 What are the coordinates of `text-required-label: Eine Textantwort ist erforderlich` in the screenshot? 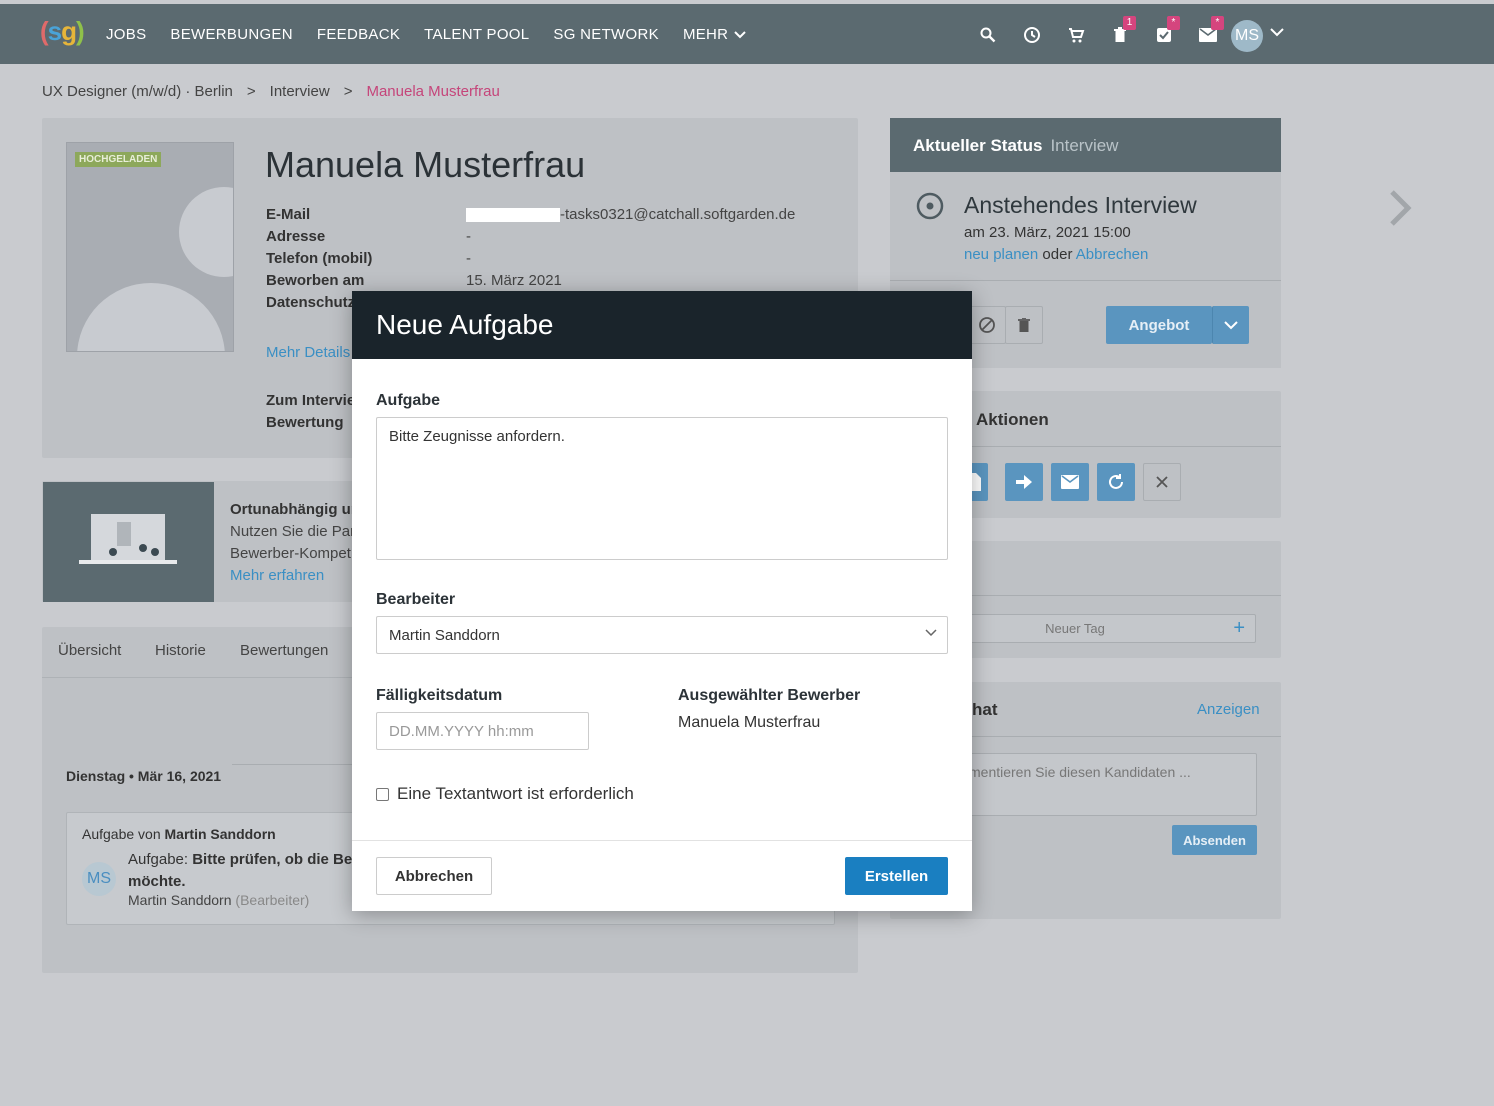 It's located at (515, 793).